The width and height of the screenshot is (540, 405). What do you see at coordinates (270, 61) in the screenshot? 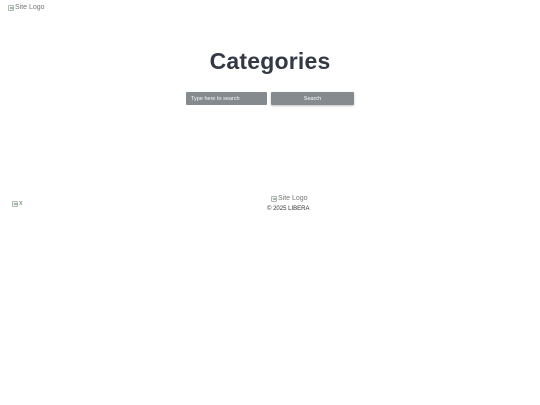
I see `page-title: Categories` at bounding box center [270, 61].